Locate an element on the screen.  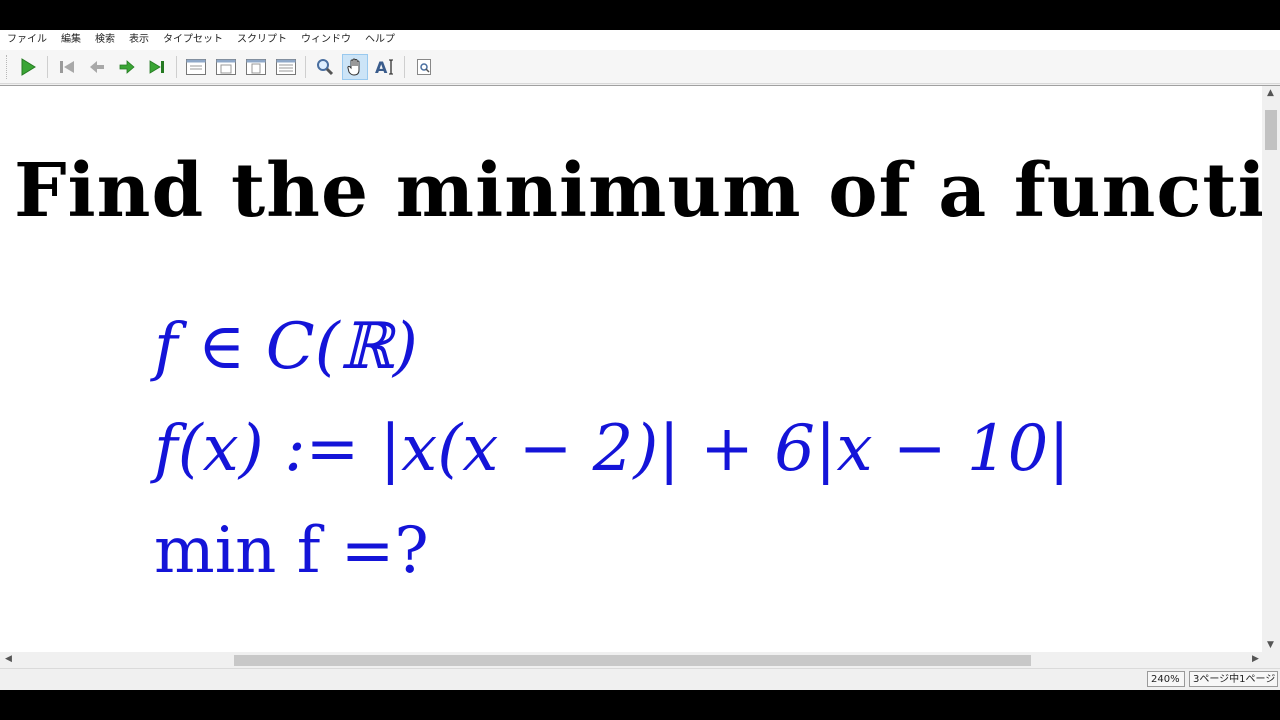
view-facing-button is located at coordinates (286, 67).